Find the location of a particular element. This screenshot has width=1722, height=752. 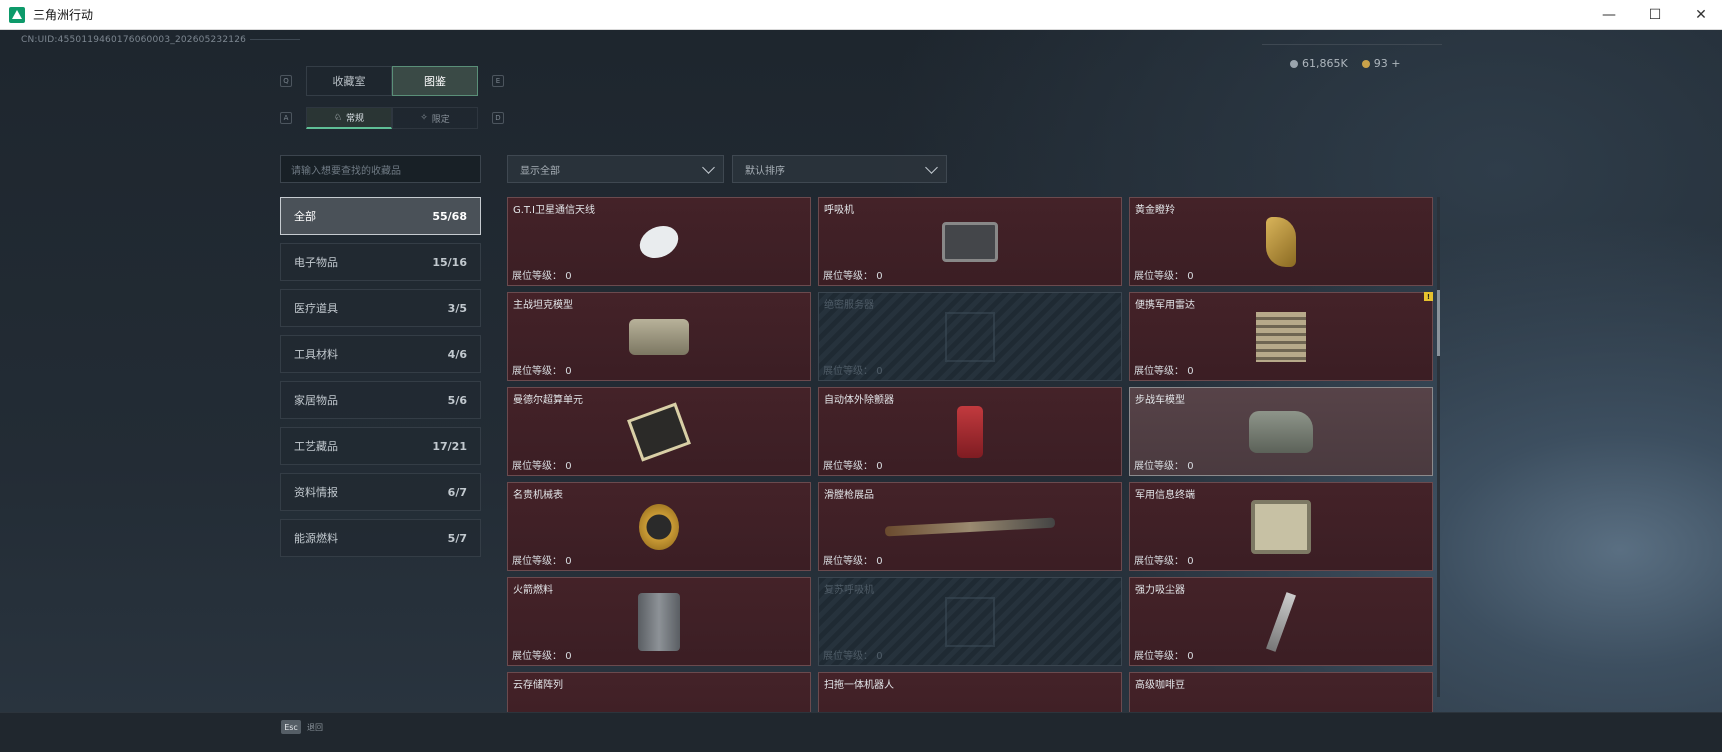

category-crafts: 工艺藏品 17/21 is located at coordinates (380, 446).